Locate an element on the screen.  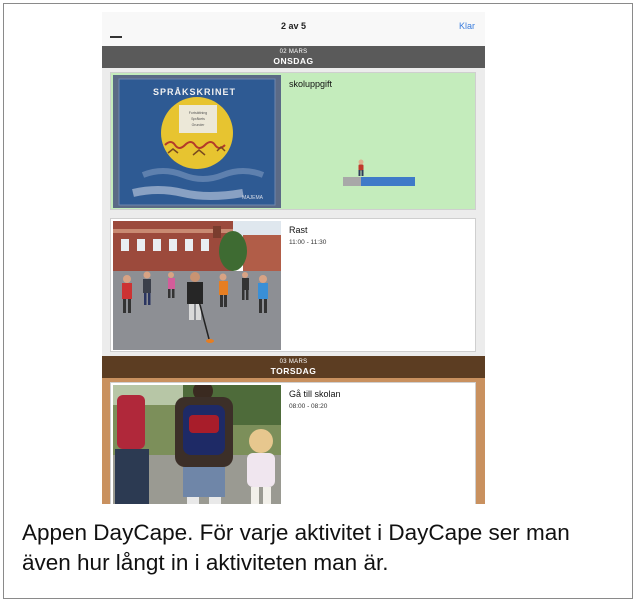
children-walking-photo is located at coordinates (197, 444).